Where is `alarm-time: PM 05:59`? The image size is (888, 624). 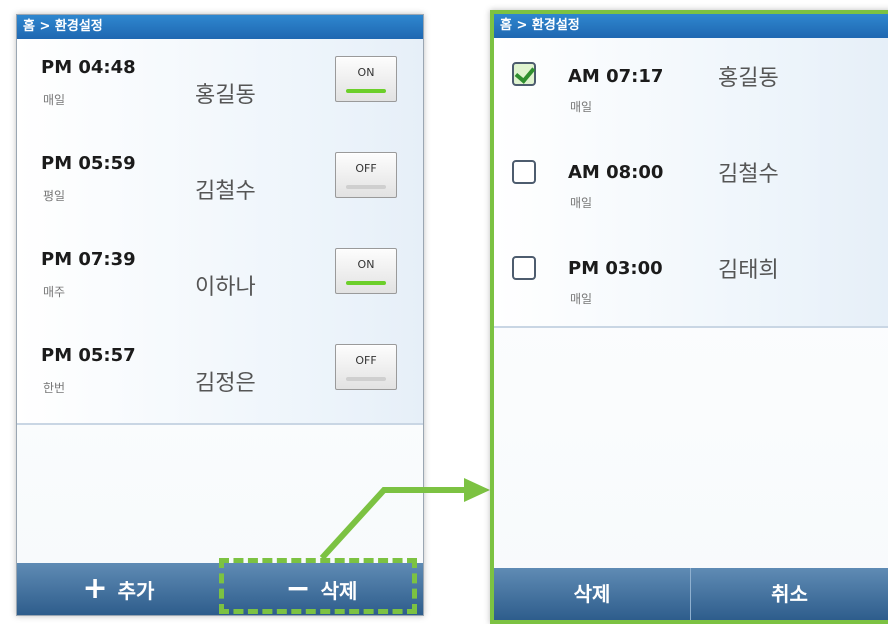 alarm-time: PM 05:59 is located at coordinates (88, 163).